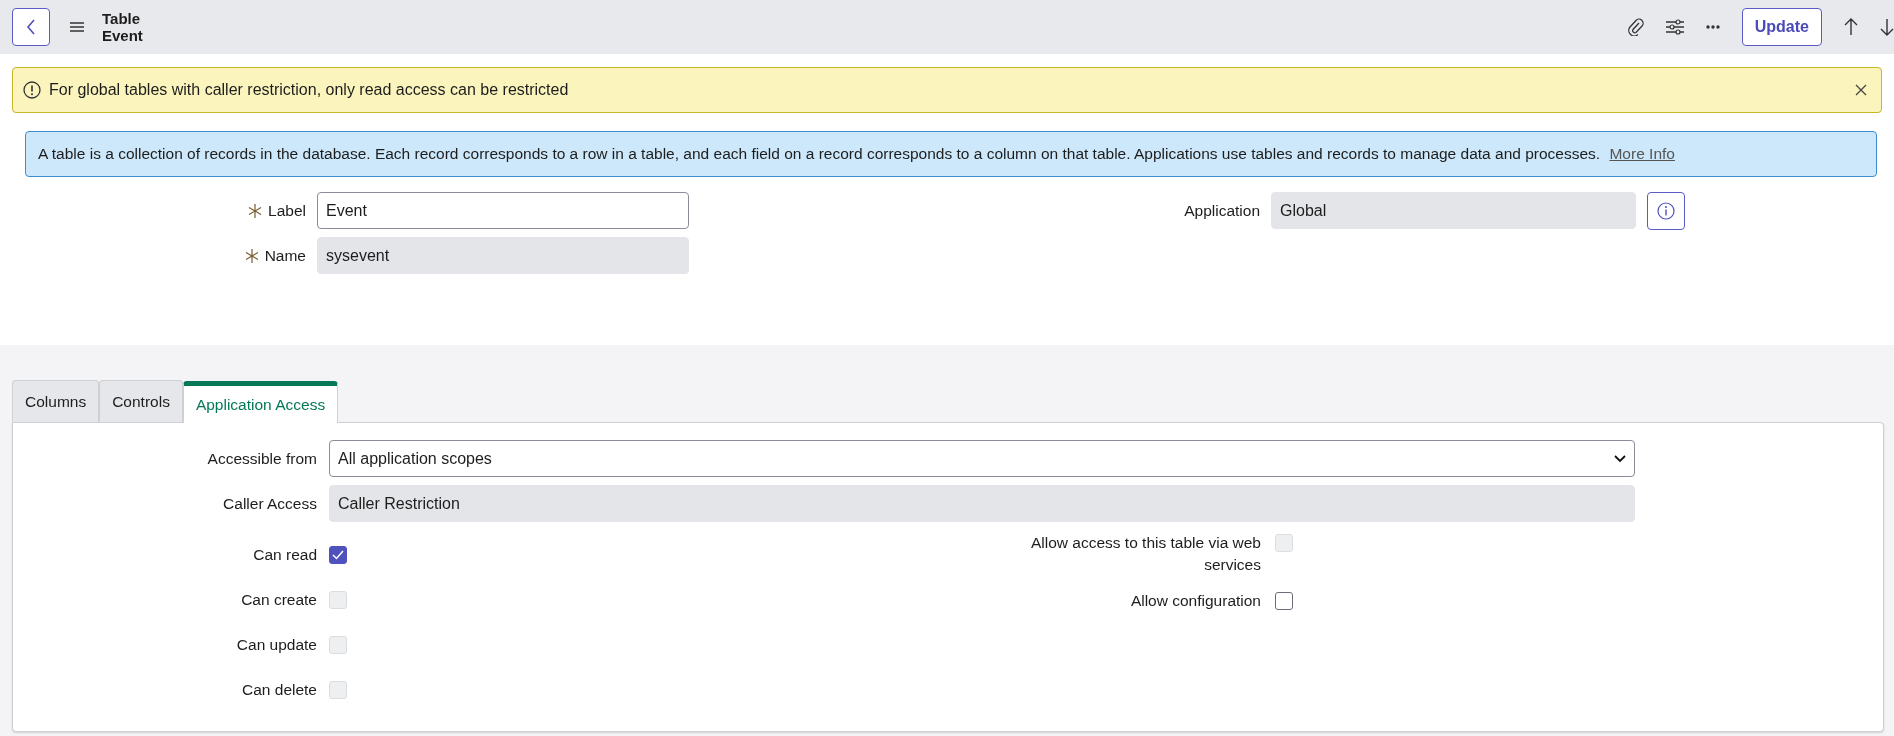 The width and height of the screenshot is (1894, 736). What do you see at coordinates (279, 599) in the screenshot?
I see `checkbox-label: Can create` at bounding box center [279, 599].